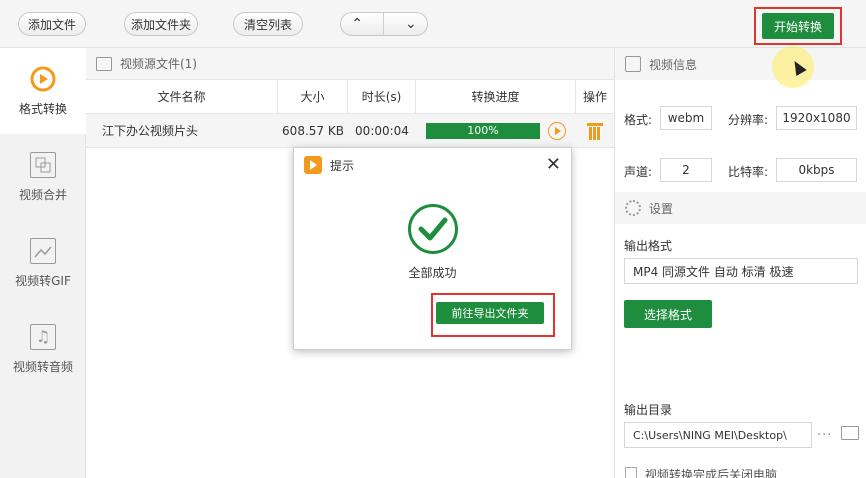 This screenshot has width=866, height=478. I want to click on video-merge-icon, so click(43, 164).